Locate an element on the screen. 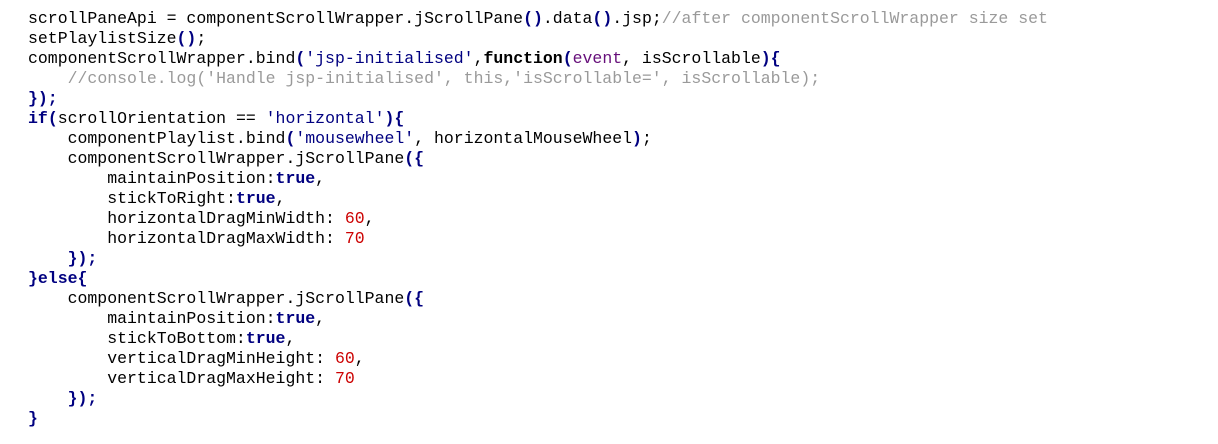 This screenshot has height=444, width=1218. code-token-plain: stickToRight: is located at coordinates (132, 198).